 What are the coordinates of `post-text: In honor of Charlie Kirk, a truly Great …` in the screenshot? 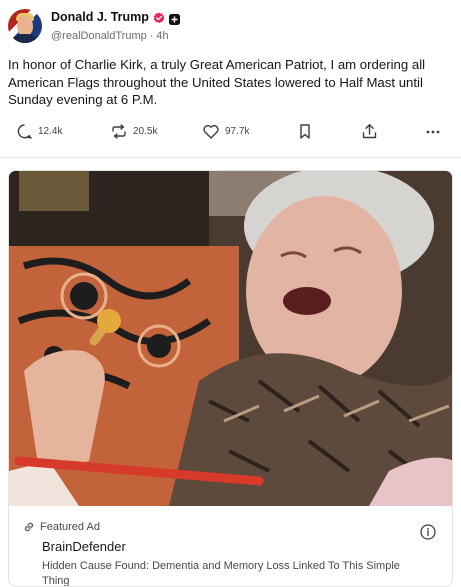 It's located at (217, 82).